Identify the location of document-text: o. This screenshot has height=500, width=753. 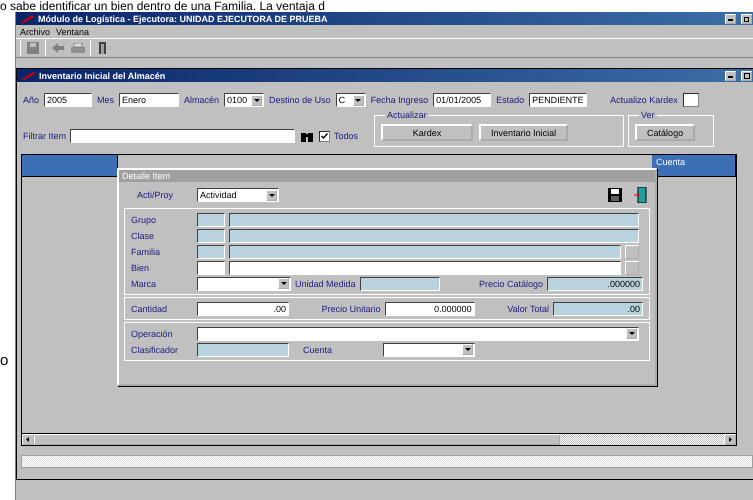
(4, 360).